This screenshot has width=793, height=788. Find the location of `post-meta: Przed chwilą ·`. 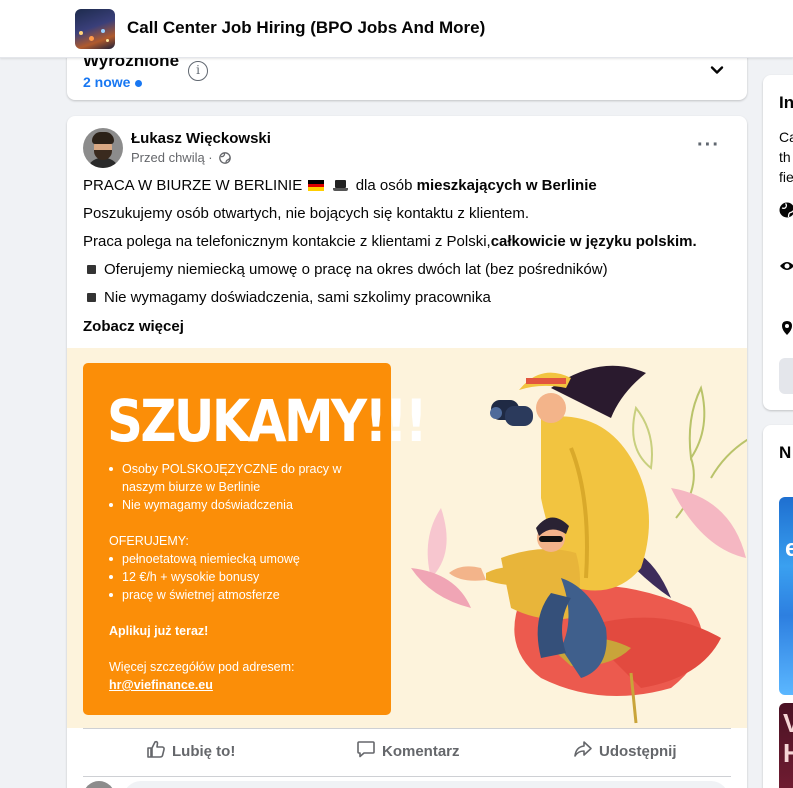

post-meta: Przed chwilą · is located at coordinates (181, 157).